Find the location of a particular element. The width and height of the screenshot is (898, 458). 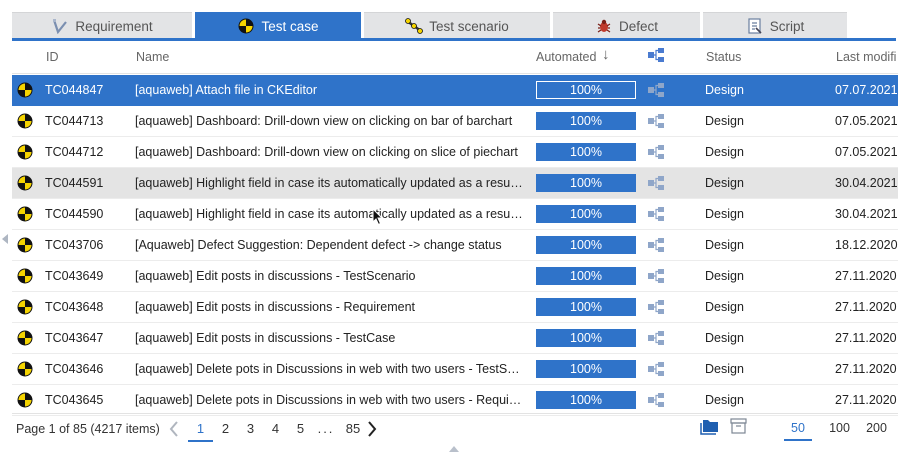

tab-label: Test case is located at coordinates (290, 26).